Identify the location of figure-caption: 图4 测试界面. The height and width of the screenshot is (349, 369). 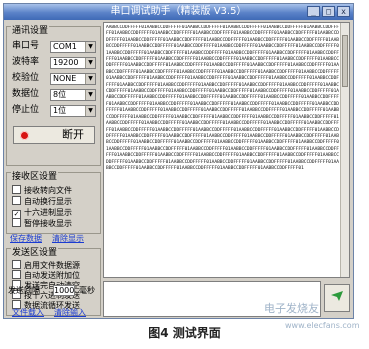
(184, 333).